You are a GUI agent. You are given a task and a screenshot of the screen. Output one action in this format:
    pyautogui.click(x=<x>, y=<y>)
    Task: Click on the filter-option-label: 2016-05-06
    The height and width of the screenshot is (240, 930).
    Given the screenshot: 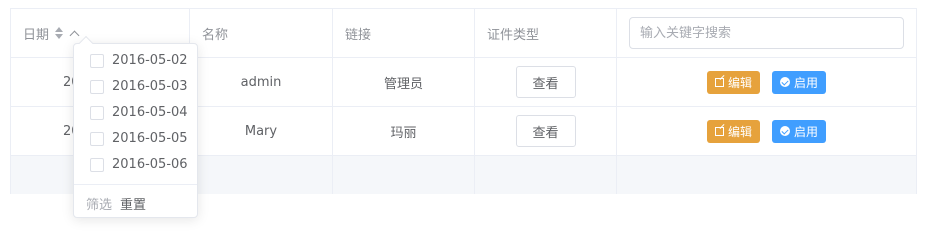 What is the action you would take?
    pyautogui.click(x=150, y=164)
    